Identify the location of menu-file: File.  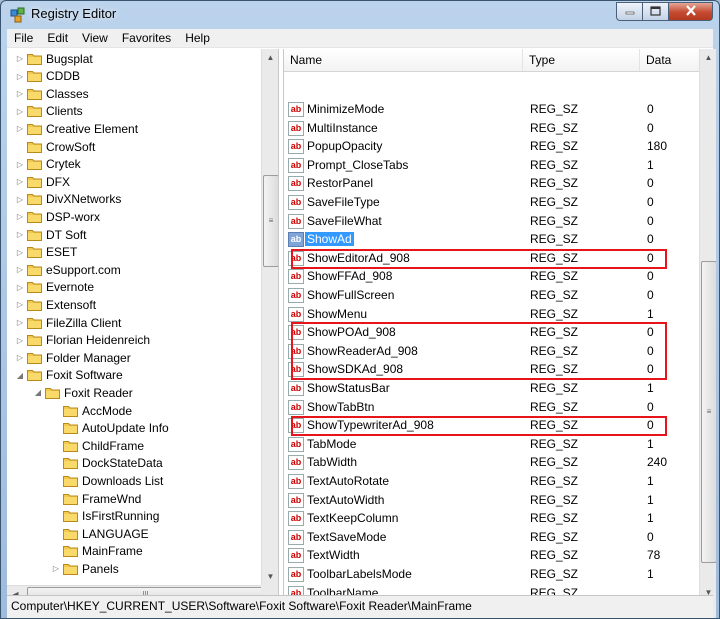
(23, 38).